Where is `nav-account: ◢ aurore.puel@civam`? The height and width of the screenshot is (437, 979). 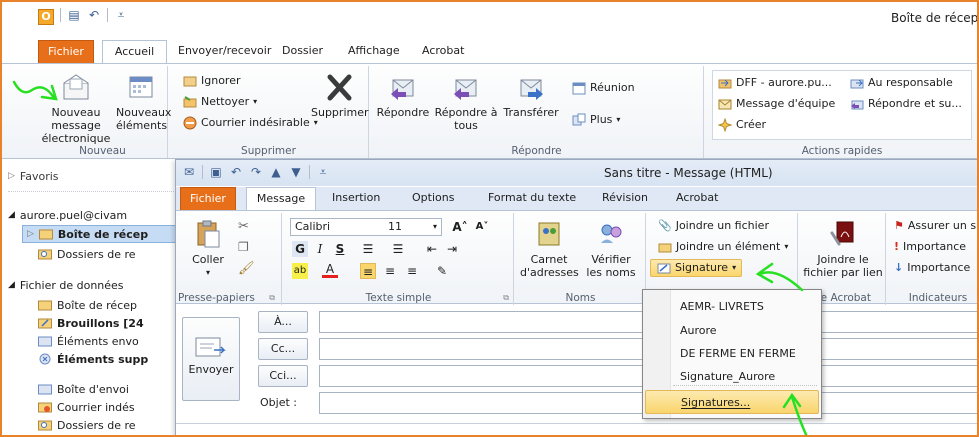 nav-account: ◢ aurore.puel@civam is located at coordinates (67, 215).